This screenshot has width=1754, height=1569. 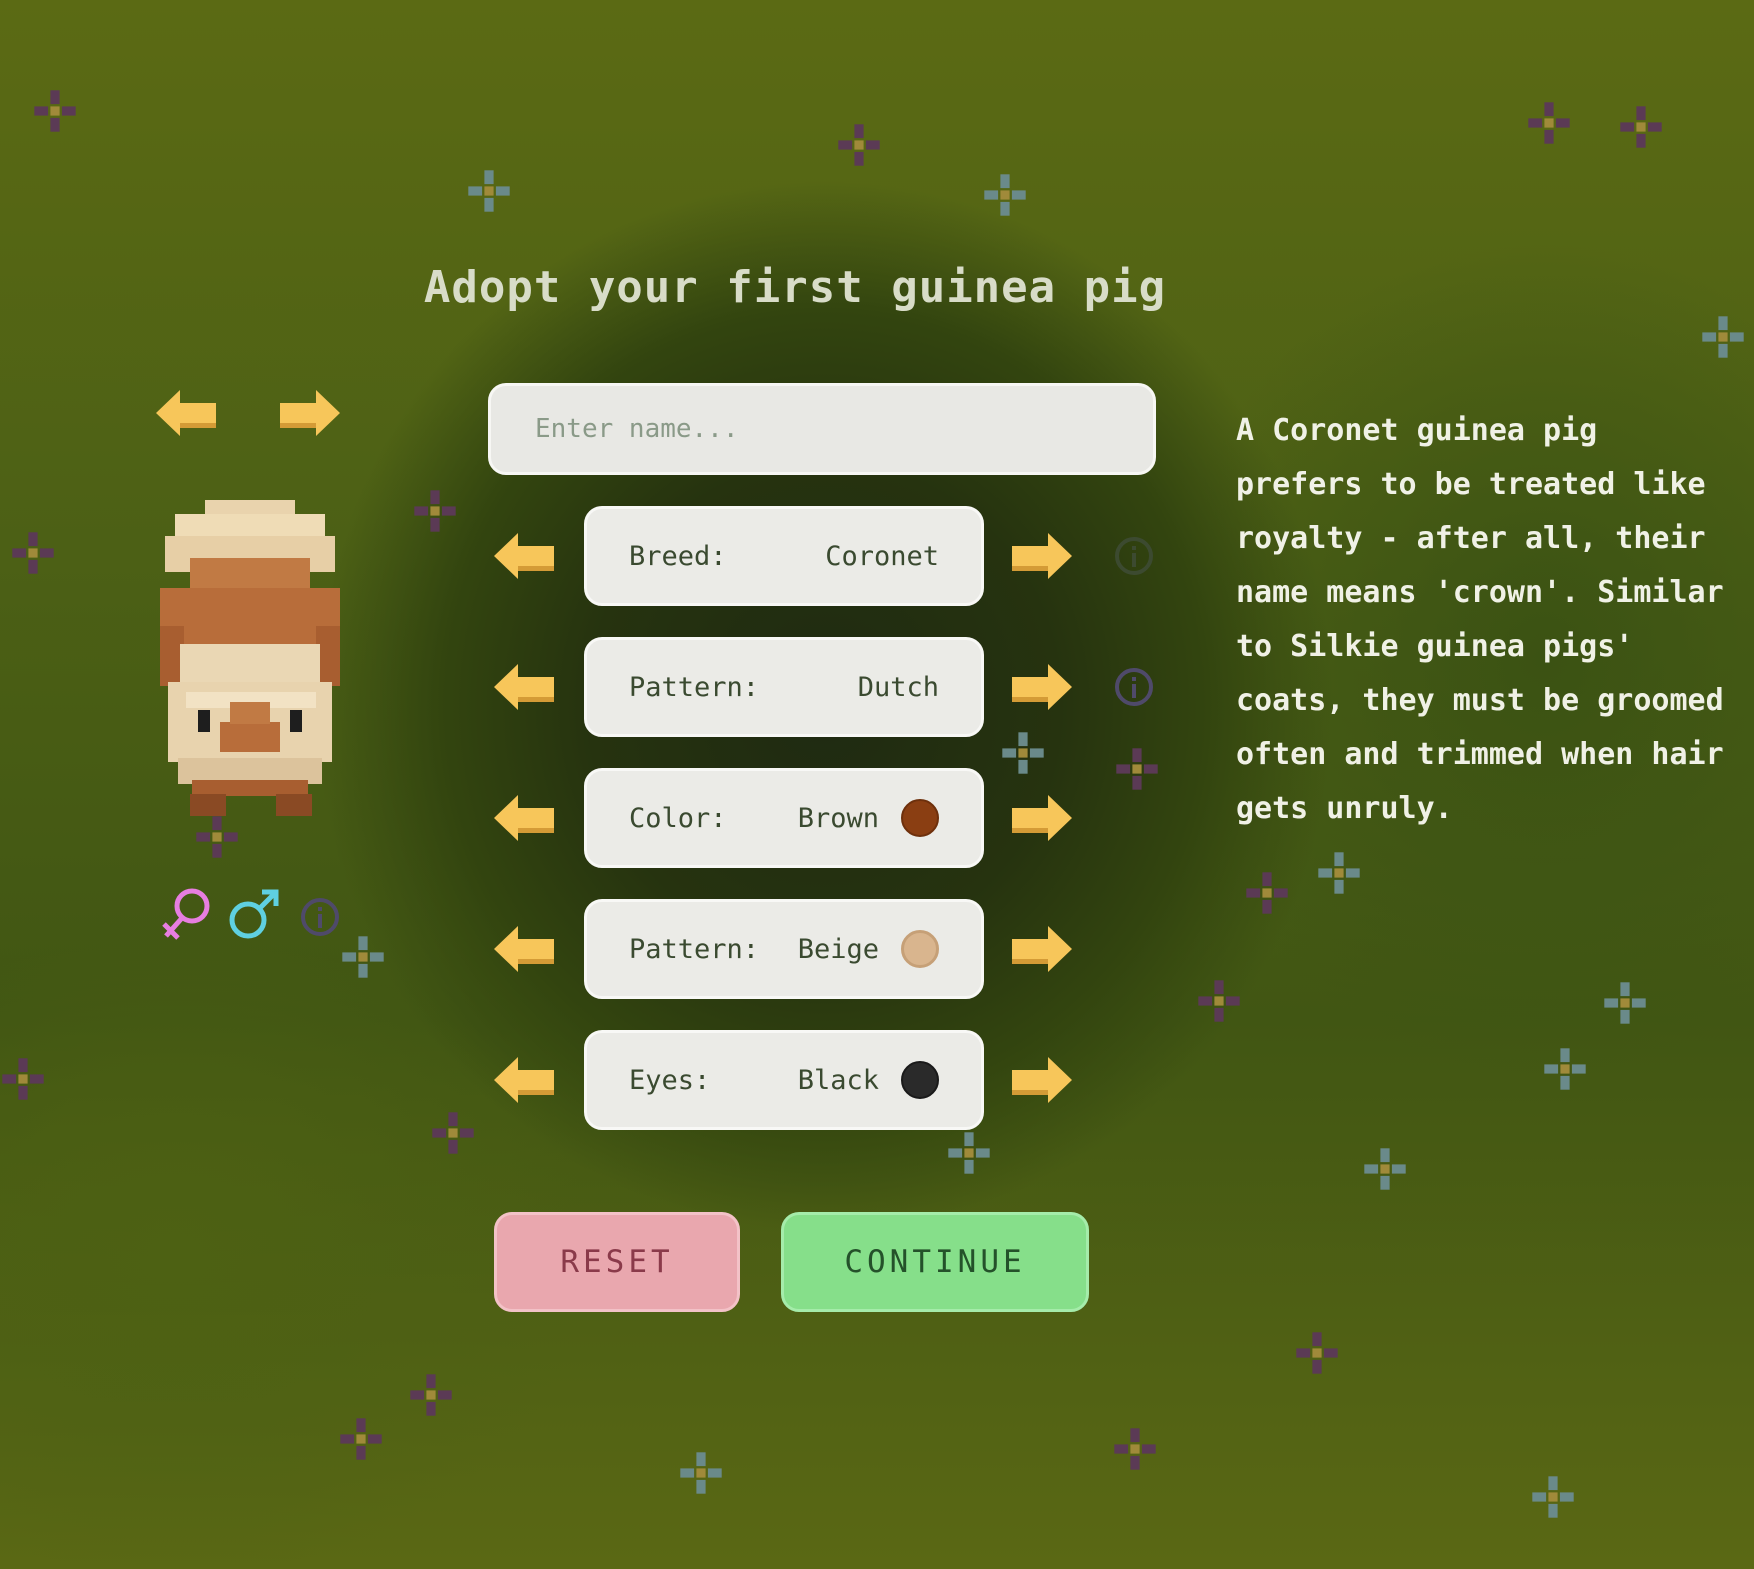 I want to click on pattern-next-arrow-icon, so click(x=1040, y=687).